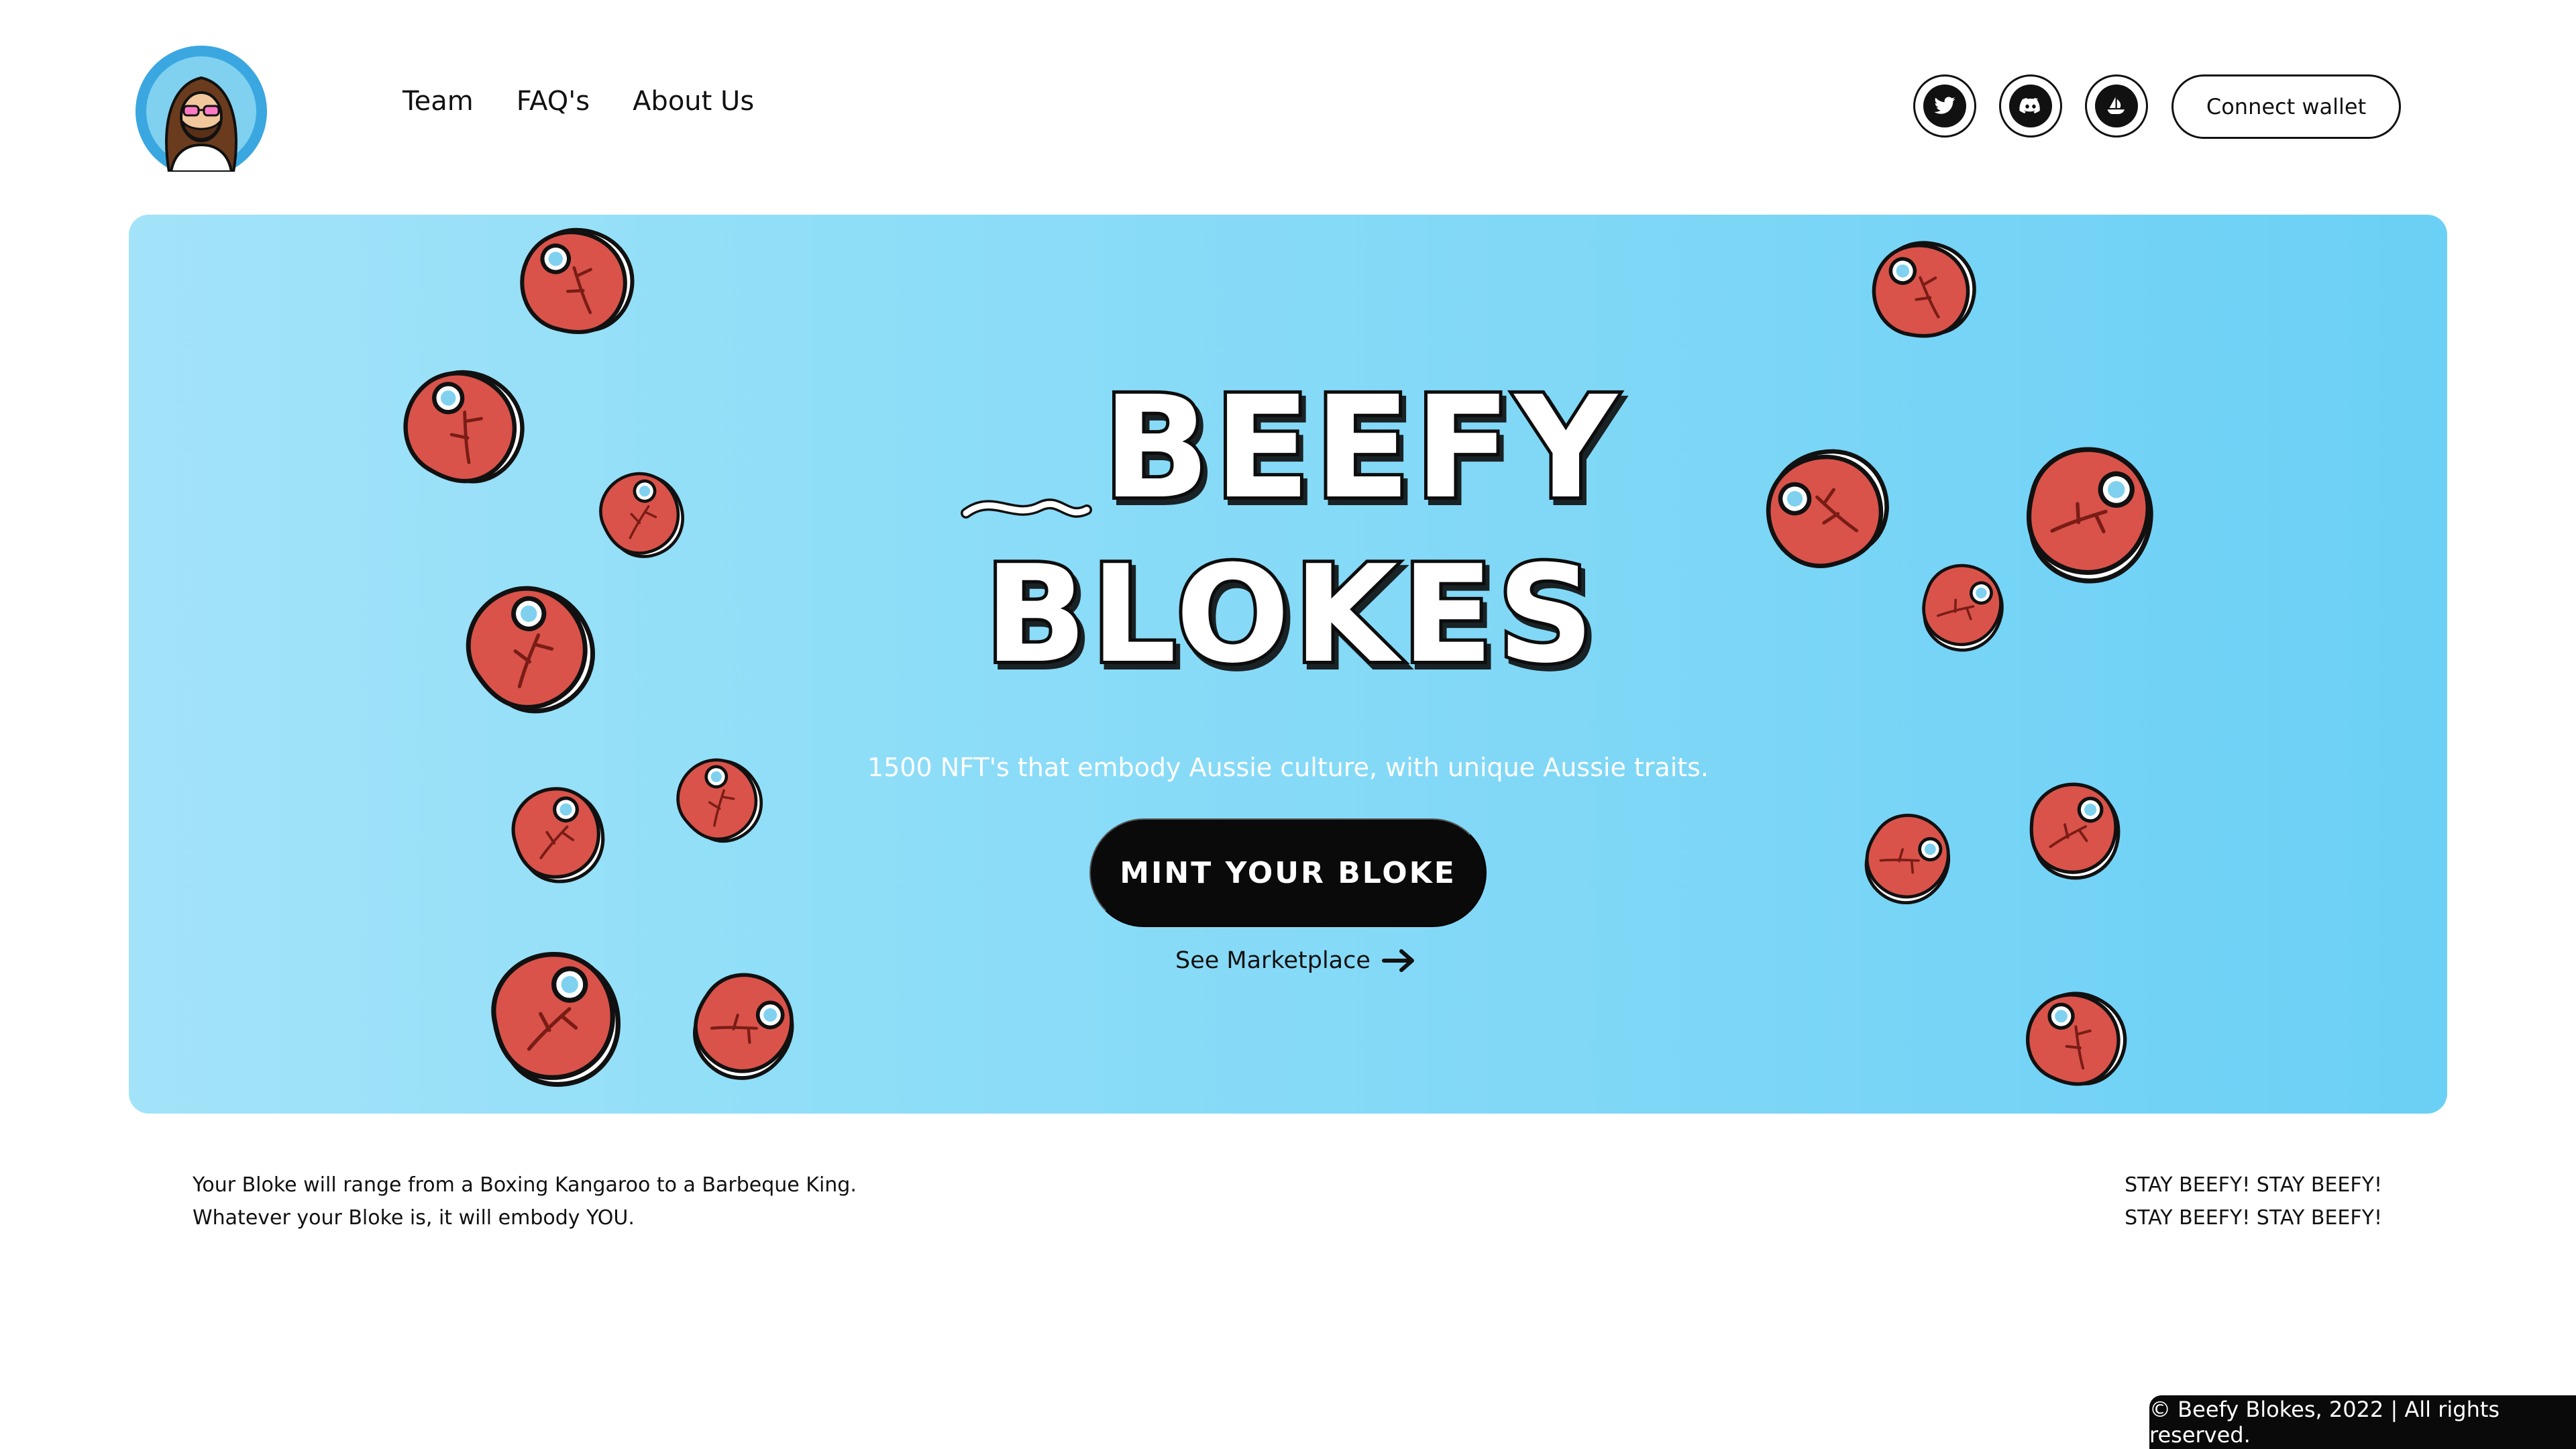 This screenshot has height=1449, width=2576. I want to click on hero-title-line2: BLOKES, so click(1291, 615).